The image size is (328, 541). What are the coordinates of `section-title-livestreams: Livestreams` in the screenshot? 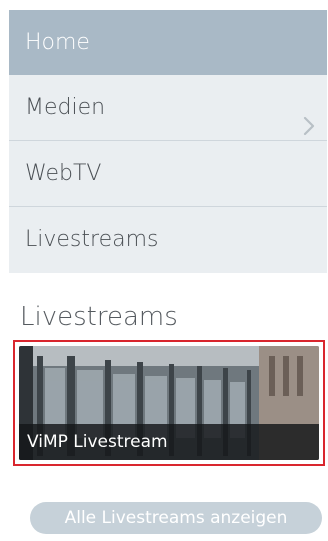 It's located at (99, 317).